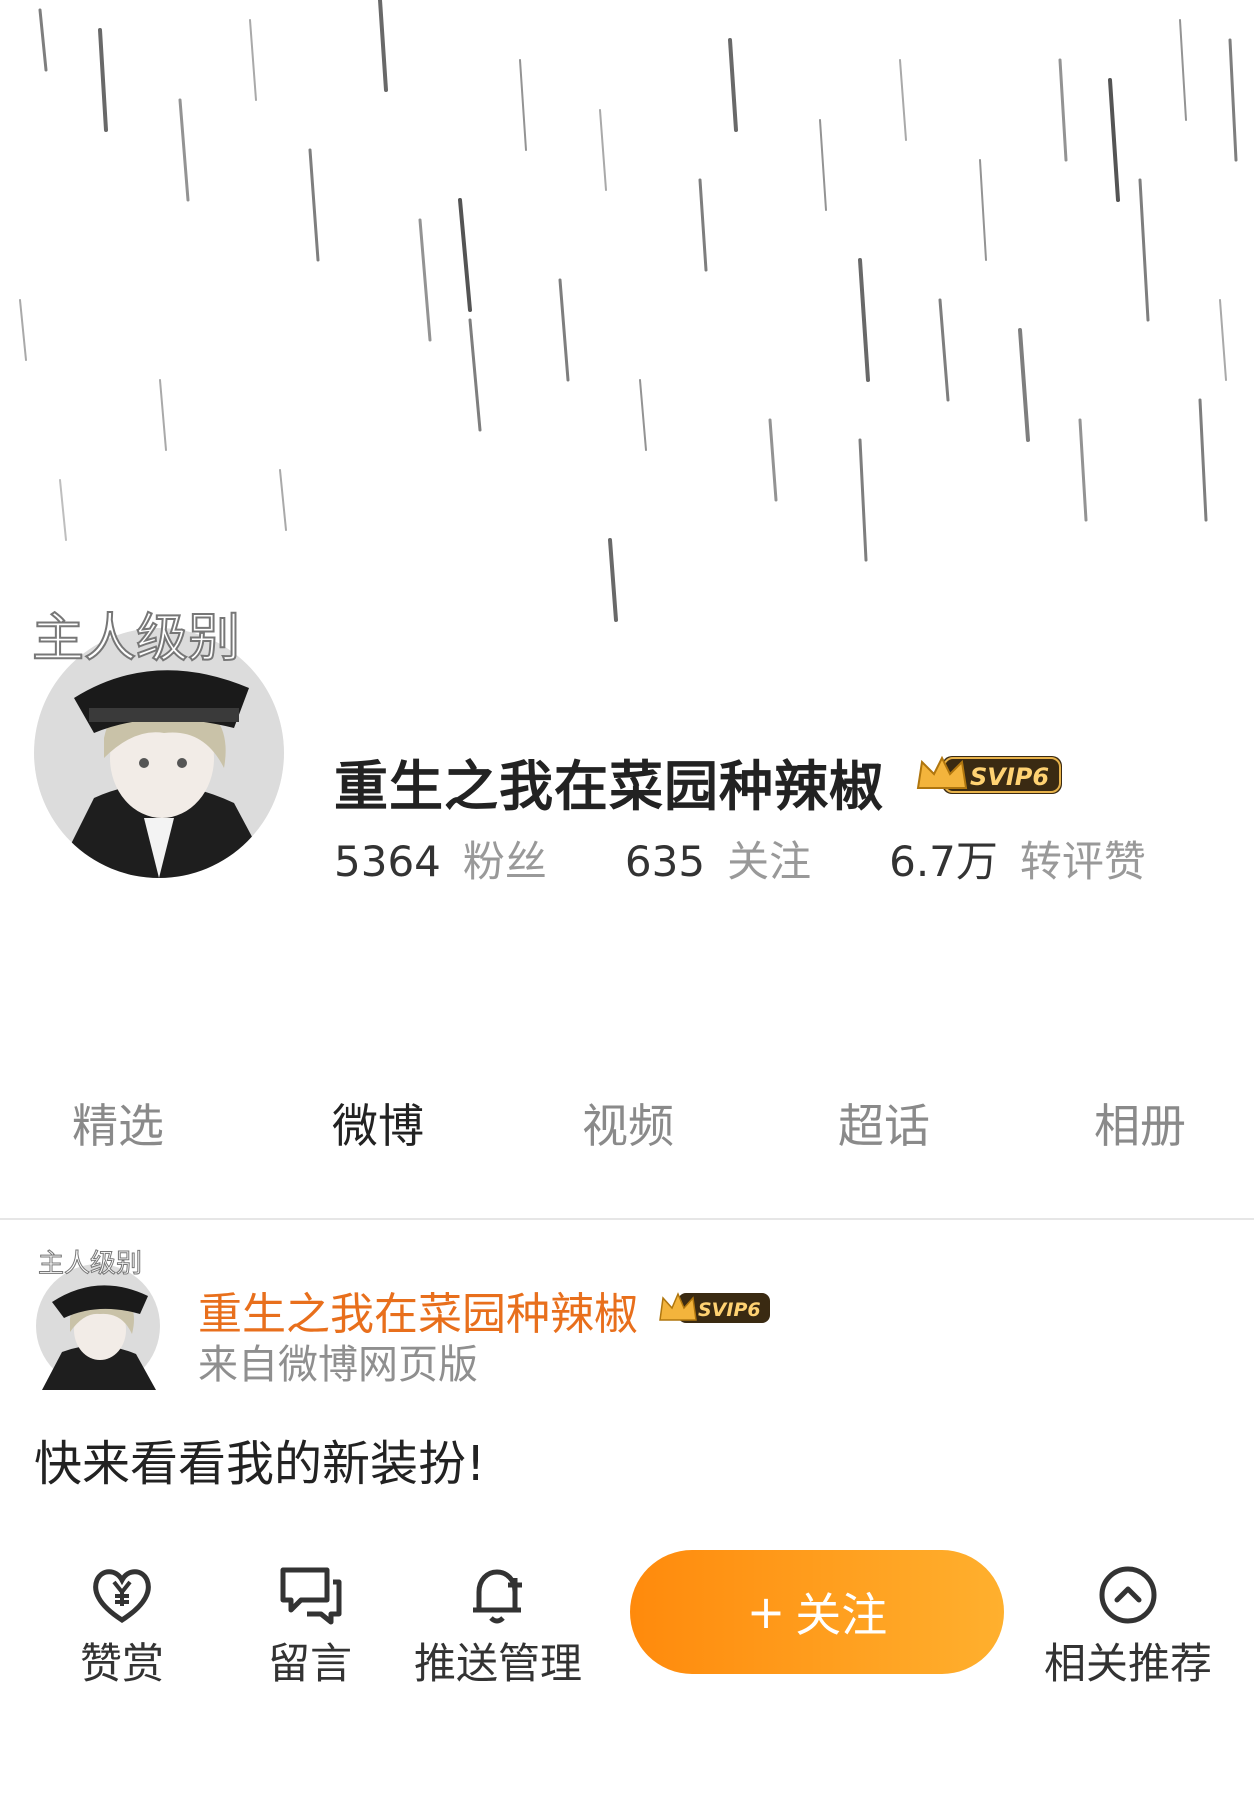 Image resolution: width=1254 pixels, height=1818 pixels. Describe the element at coordinates (665, 861) in the screenshot. I see `stat-value: 635` at that location.